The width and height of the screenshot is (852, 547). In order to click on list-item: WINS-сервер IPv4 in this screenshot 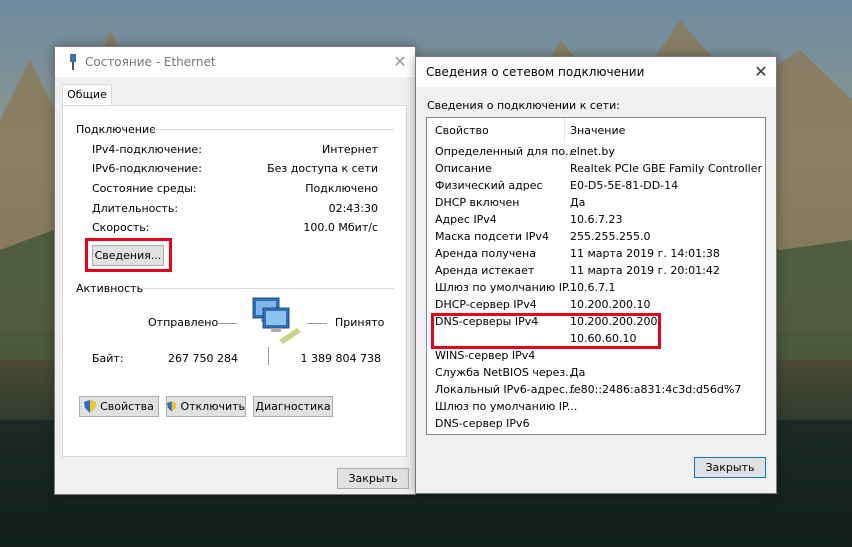, I will do `click(596, 355)`.